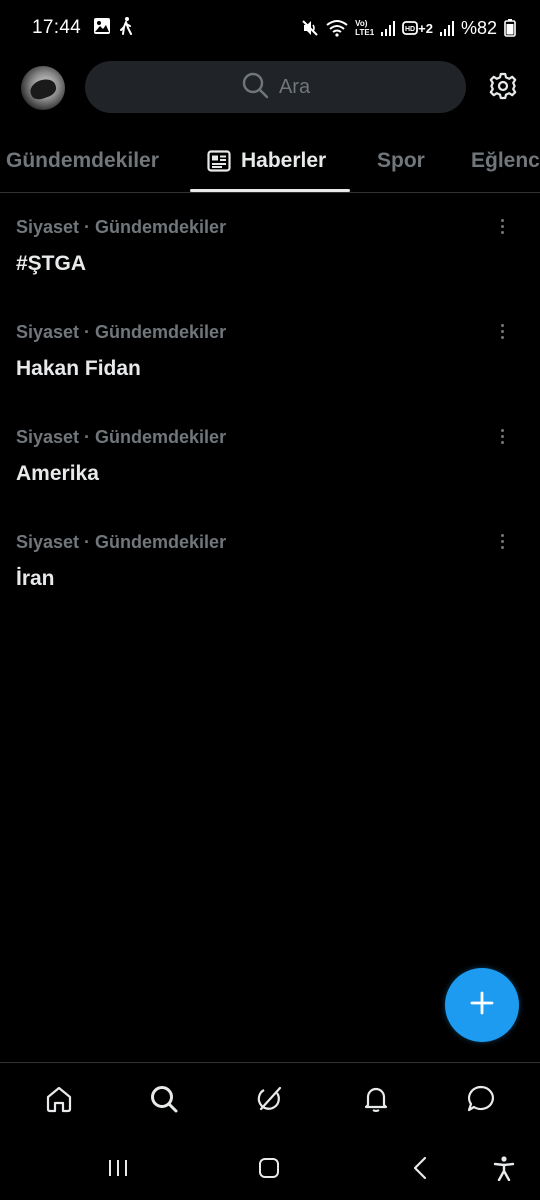  I want to click on home-system-button, so click(269, 1170).